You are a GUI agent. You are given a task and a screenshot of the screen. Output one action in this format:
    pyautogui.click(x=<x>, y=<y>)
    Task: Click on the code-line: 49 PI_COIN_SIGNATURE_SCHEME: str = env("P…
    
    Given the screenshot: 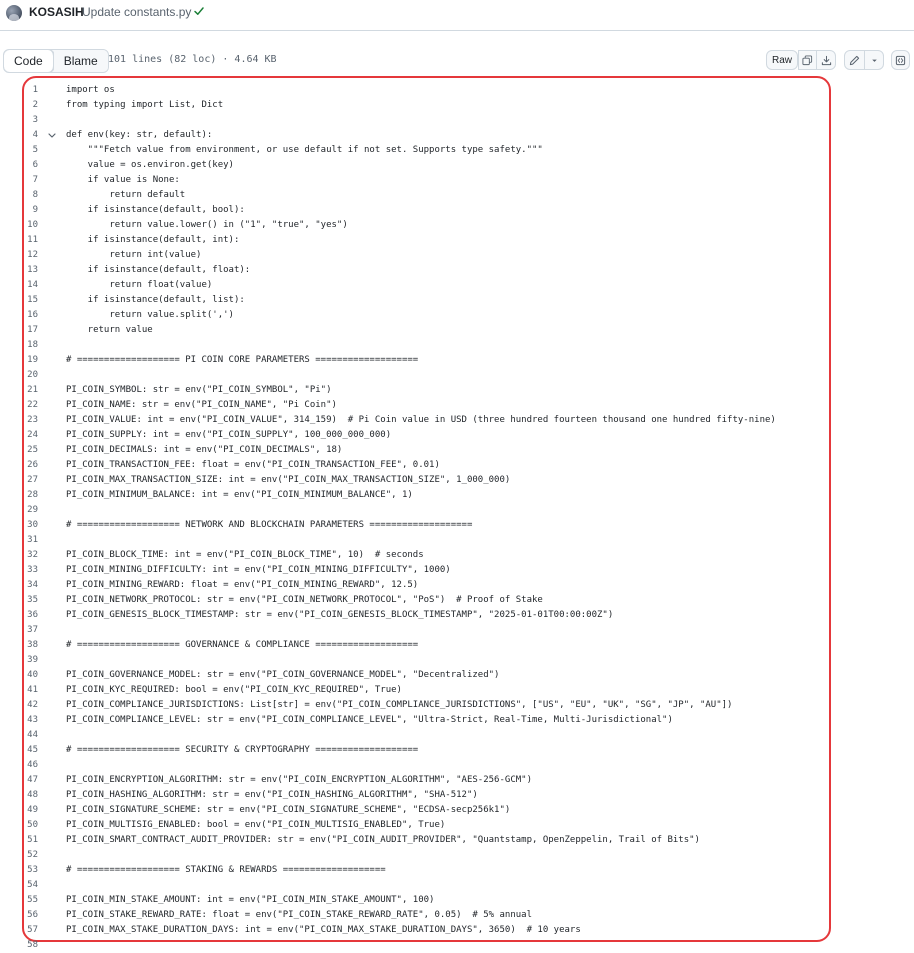 What is the action you would take?
    pyautogui.click(x=457, y=810)
    